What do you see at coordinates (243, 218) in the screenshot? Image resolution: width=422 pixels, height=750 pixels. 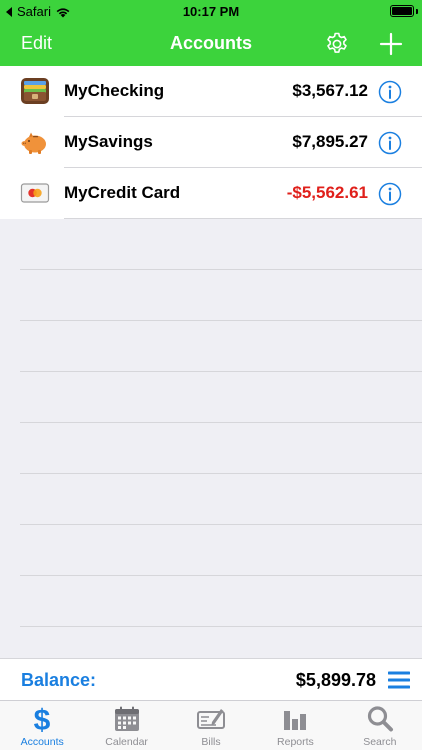 I see `row-separator` at bounding box center [243, 218].